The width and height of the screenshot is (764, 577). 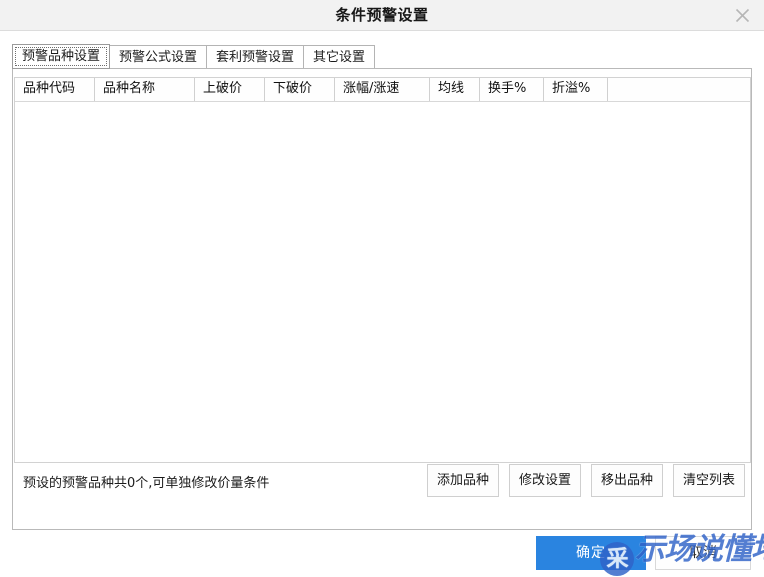 I want to click on remove-symbol-button: 移出品种, so click(x=627, y=480).